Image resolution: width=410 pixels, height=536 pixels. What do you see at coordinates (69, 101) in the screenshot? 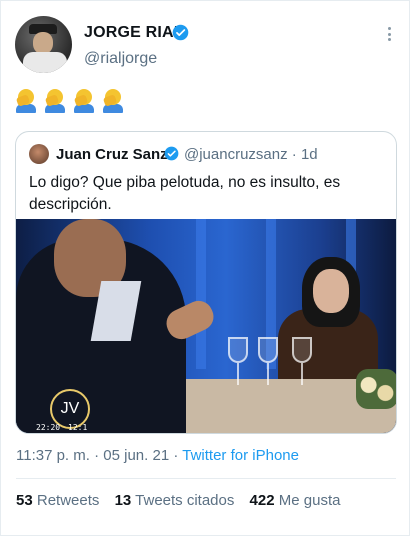
I see `tweet-text` at bounding box center [69, 101].